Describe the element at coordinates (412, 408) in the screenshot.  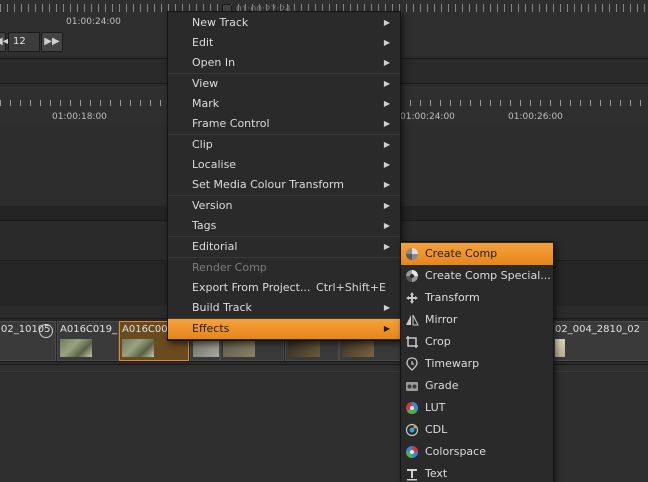
I see `lut-icon` at that location.